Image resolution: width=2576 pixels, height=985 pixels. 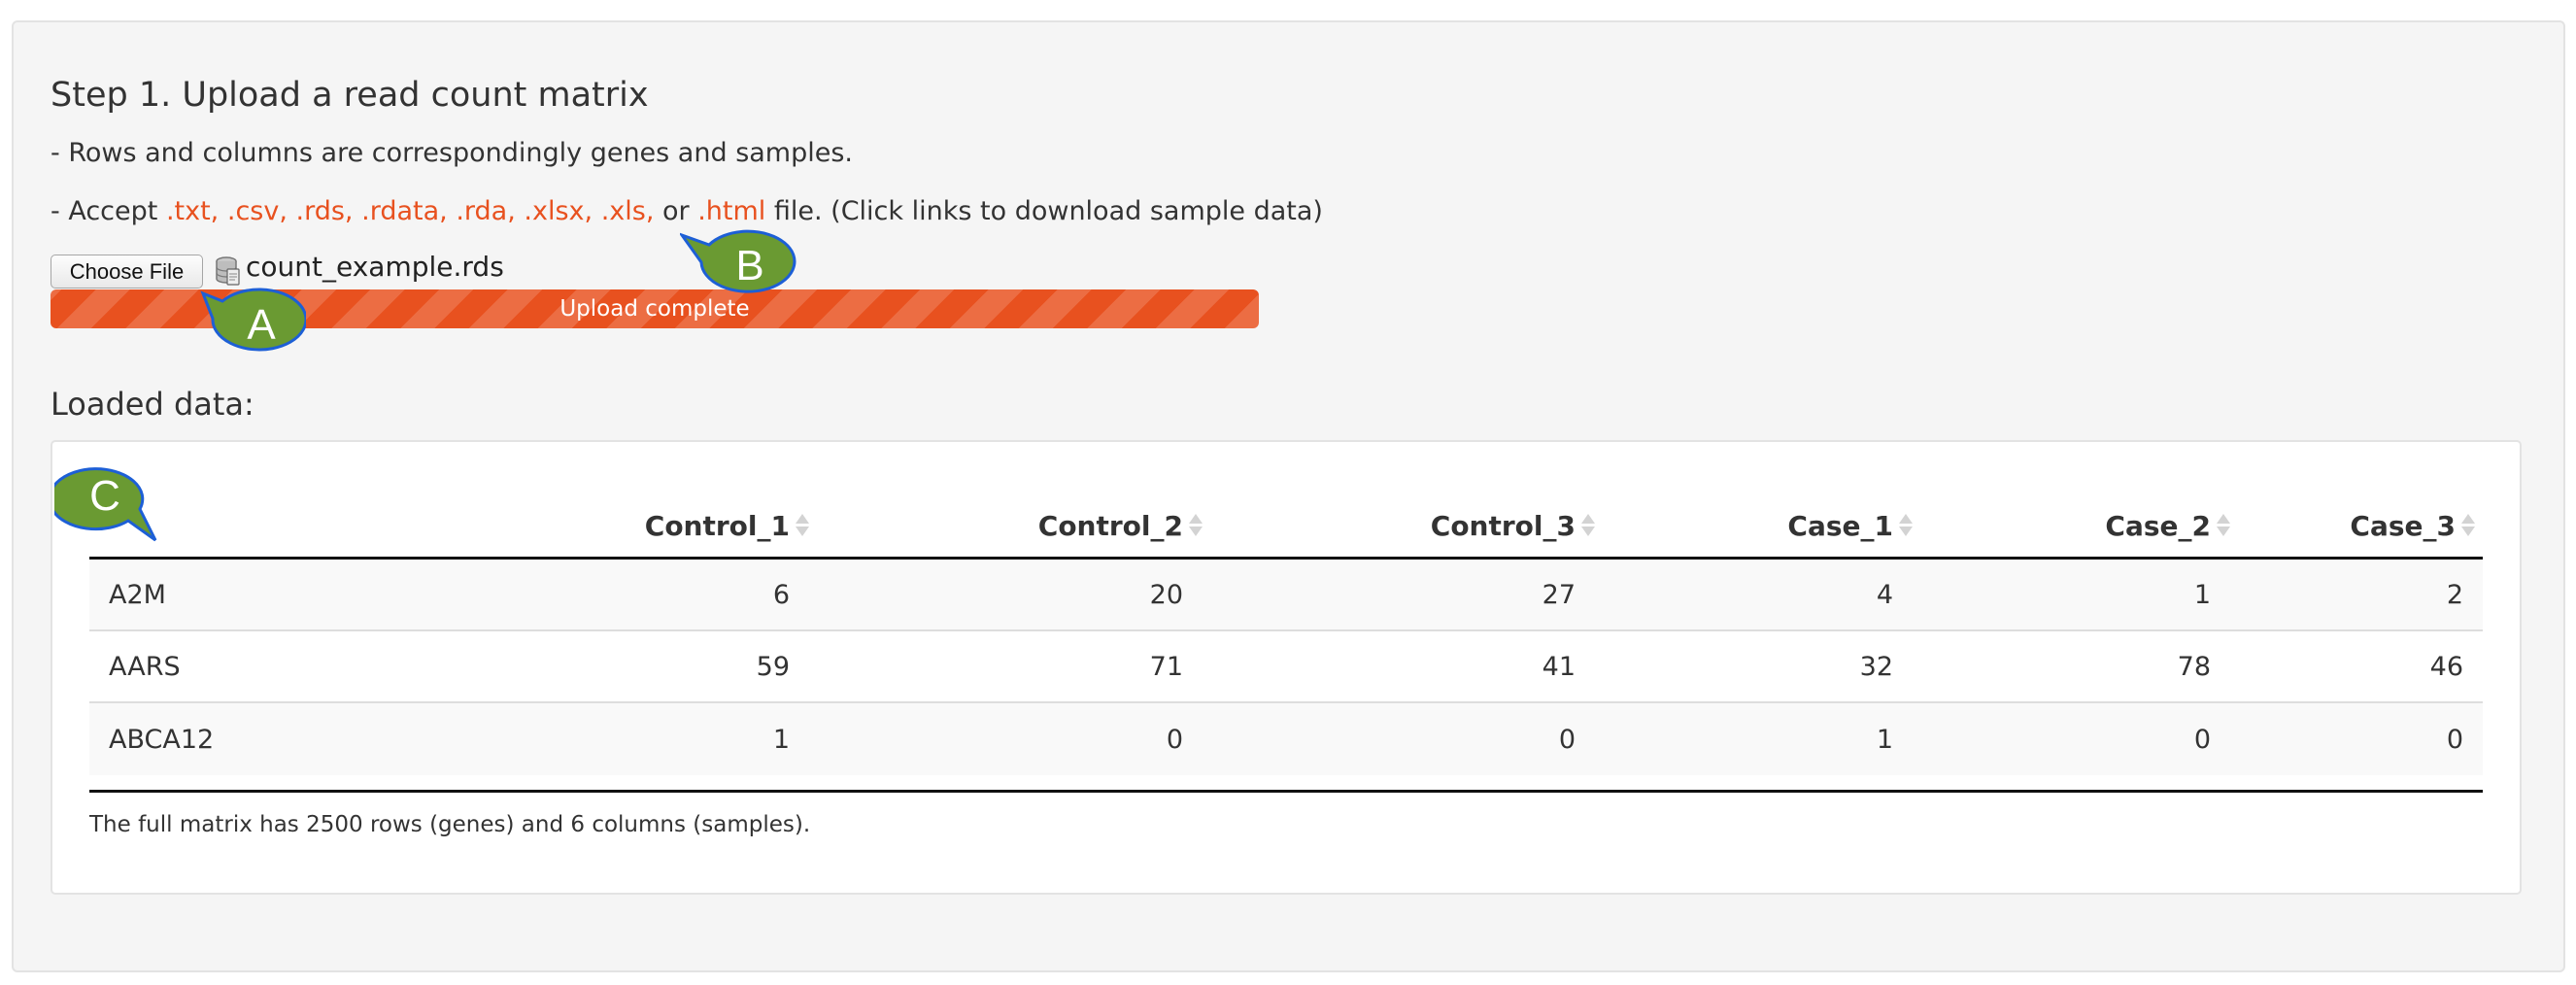 I want to click on callout-a: A, so click(x=253, y=325).